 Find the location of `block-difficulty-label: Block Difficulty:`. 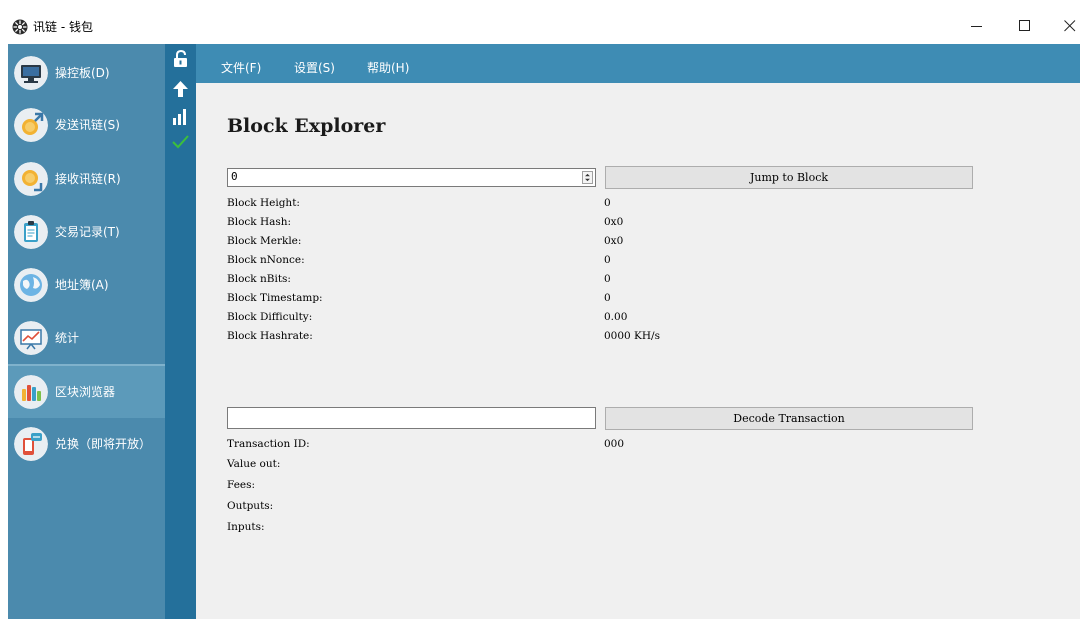

block-difficulty-label: Block Difficulty: is located at coordinates (270, 317).